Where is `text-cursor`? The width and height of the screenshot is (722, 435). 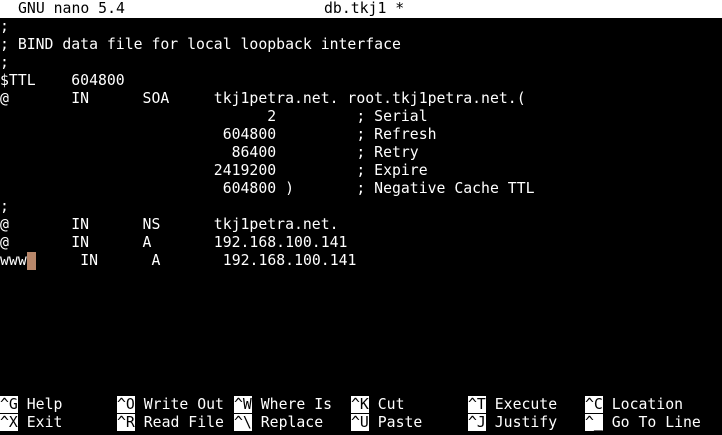
text-cursor is located at coordinates (31, 261).